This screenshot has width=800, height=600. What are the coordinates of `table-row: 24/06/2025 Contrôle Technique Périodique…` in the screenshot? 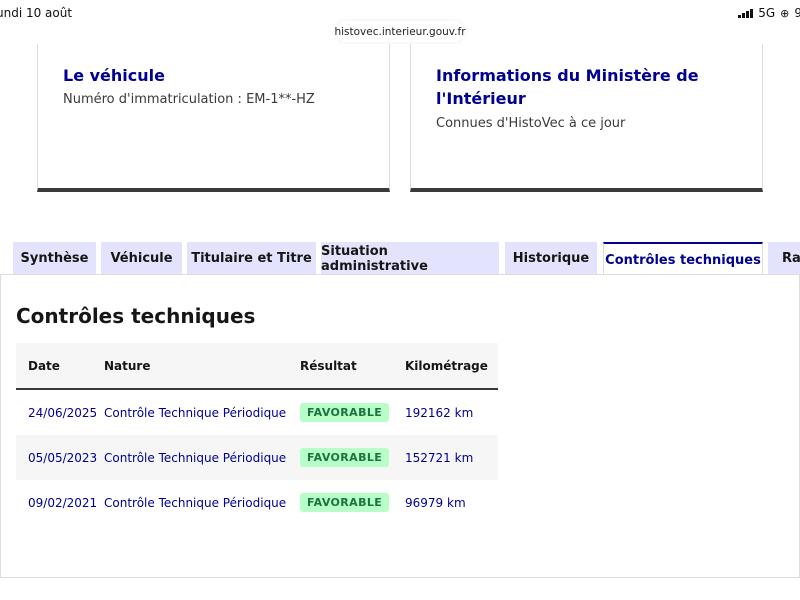 It's located at (257, 412).